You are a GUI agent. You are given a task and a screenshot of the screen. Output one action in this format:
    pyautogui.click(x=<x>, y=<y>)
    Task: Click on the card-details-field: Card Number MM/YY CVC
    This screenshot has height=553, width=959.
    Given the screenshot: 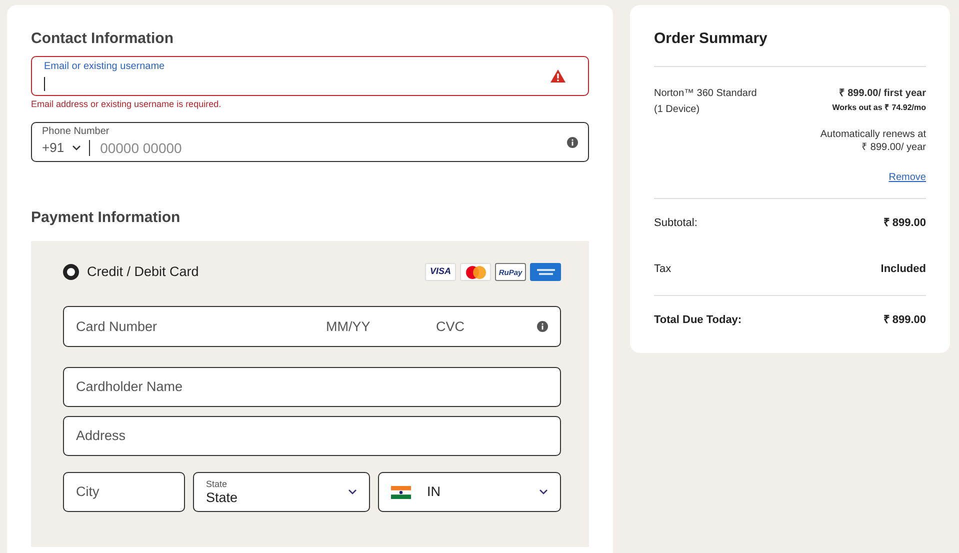 What is the action you would take?
    pyautogui.click(x=312, y=327)
    